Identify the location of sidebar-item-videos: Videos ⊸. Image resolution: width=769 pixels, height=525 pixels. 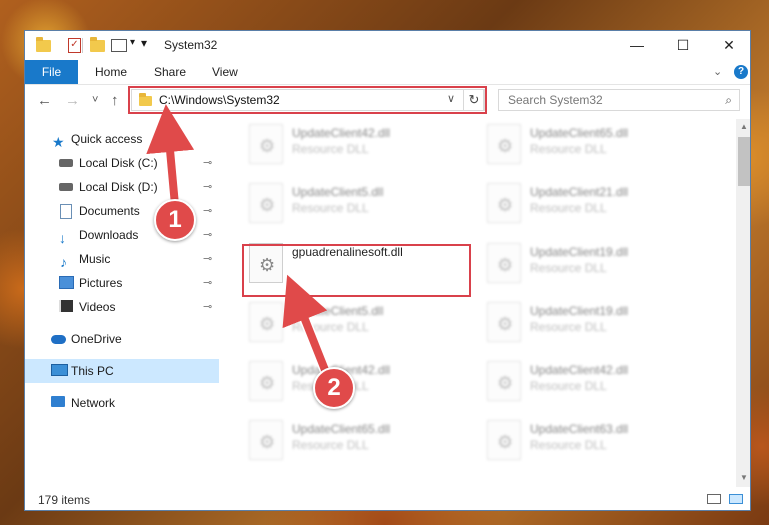
(122, 307).